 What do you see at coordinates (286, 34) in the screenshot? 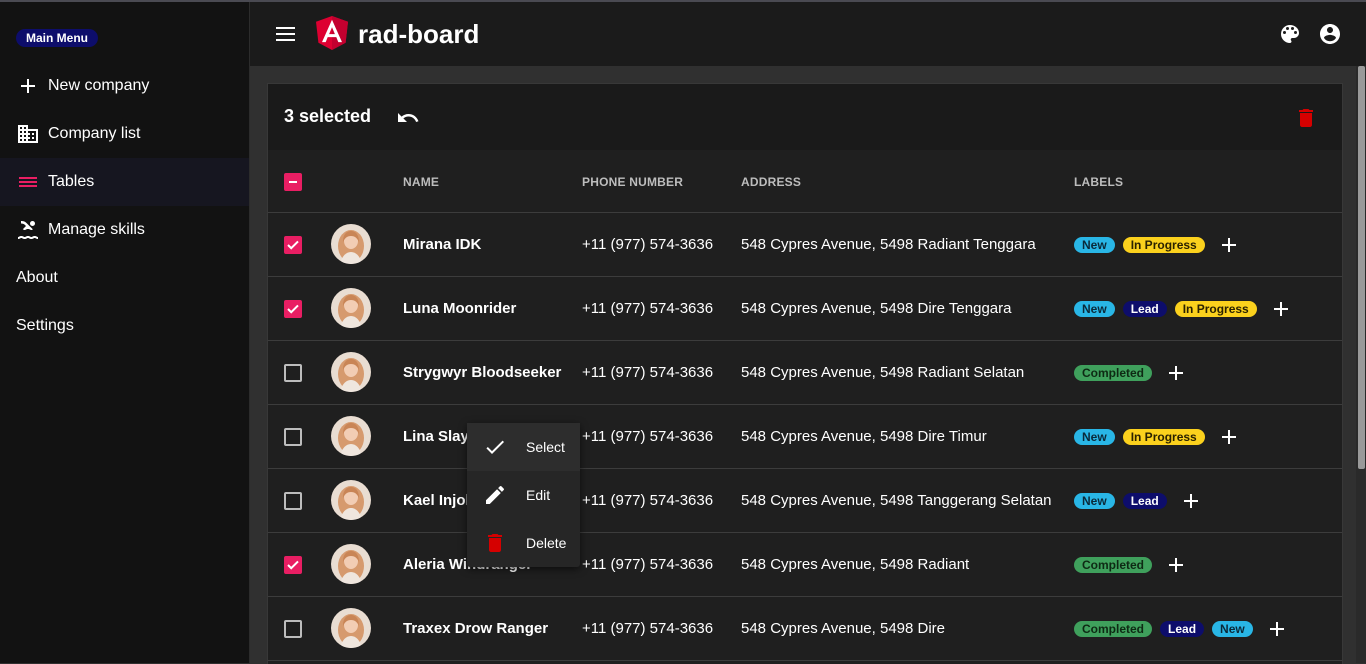
I see `menu-icon` at bounding box center [286, 34].